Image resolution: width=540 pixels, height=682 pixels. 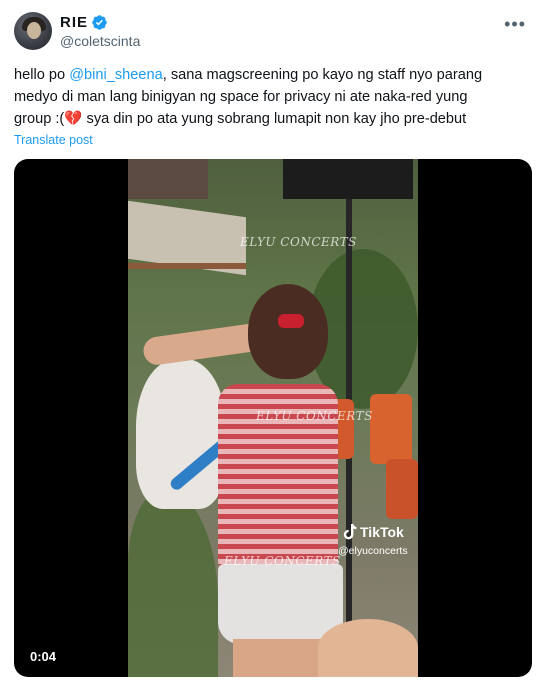 I want to click on tiktok-note-icon, so click(x=350, y=532).